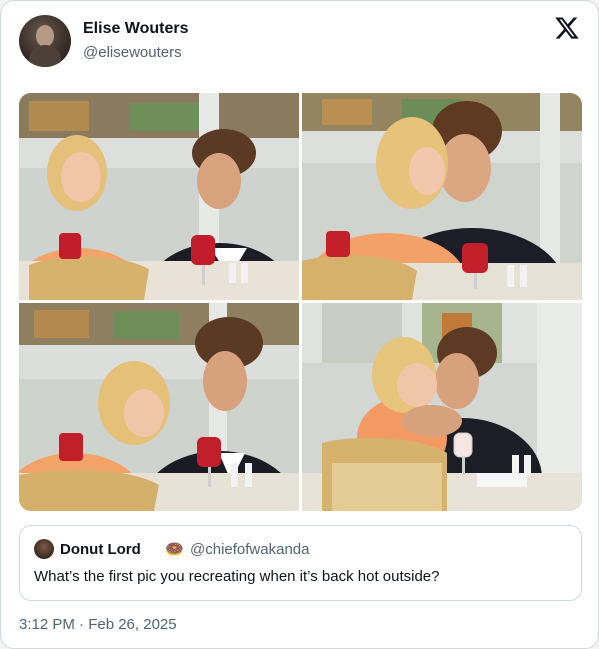  What do you see at coordinates (44, 549) in the screenshot?
I see `quoted-author-avatar` at bounding box center [44, 549].